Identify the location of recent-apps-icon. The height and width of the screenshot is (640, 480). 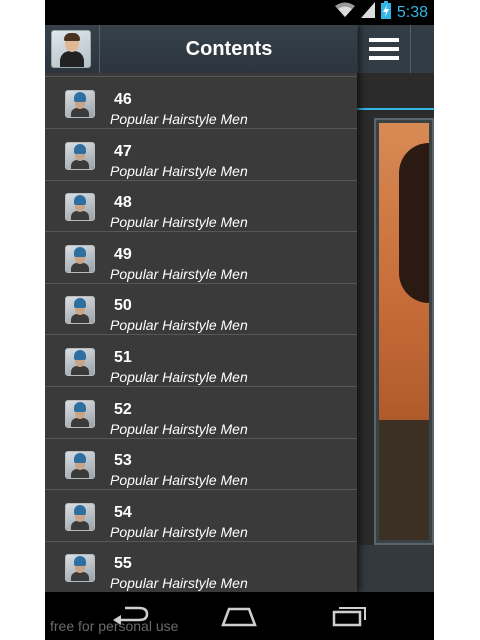
(348, 616).